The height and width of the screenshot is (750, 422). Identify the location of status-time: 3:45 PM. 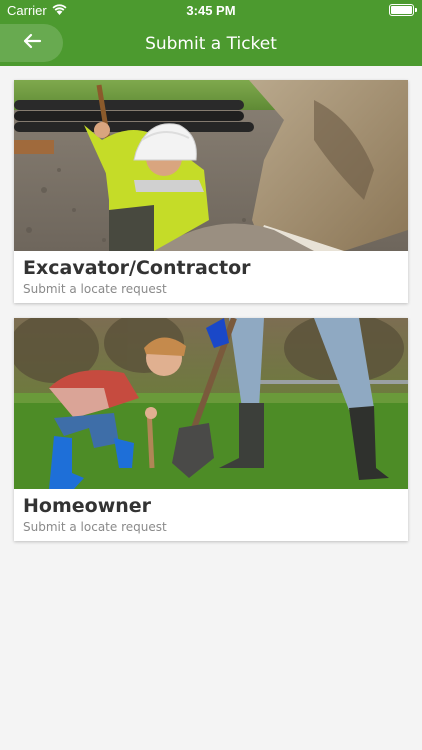
(211, 10).